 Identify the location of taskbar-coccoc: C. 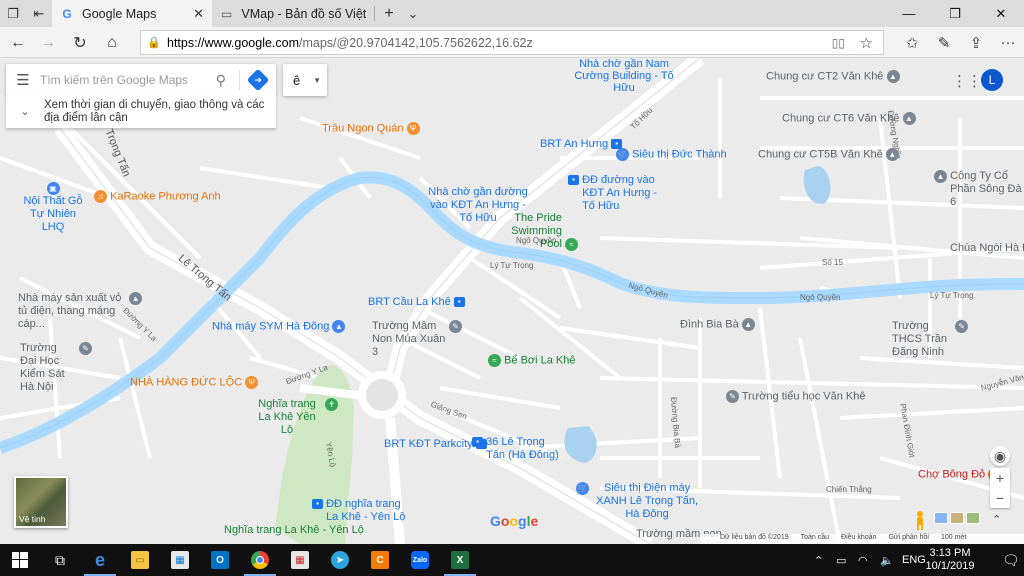
(380, 560).